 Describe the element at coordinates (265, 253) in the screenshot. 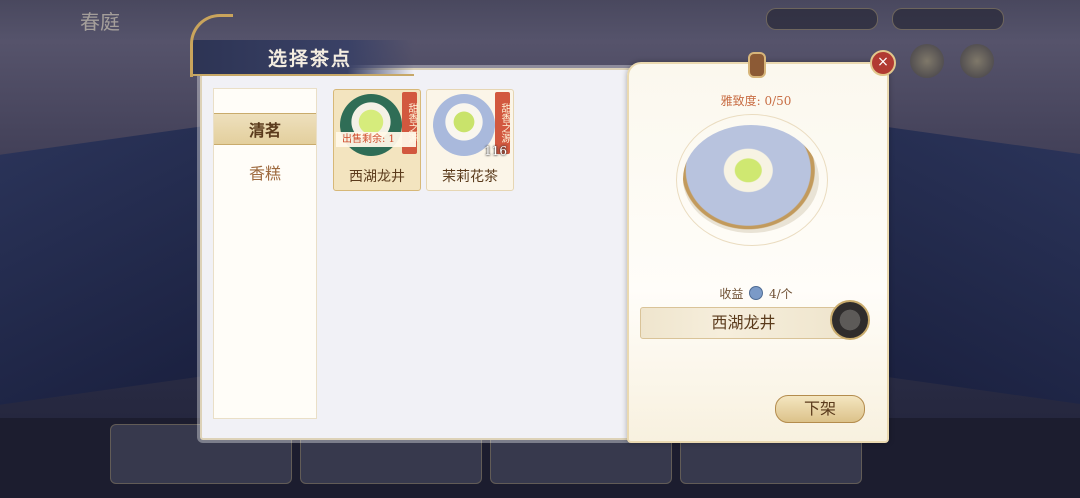

I see `category-sidebar: 清茗 香糕` at that location.